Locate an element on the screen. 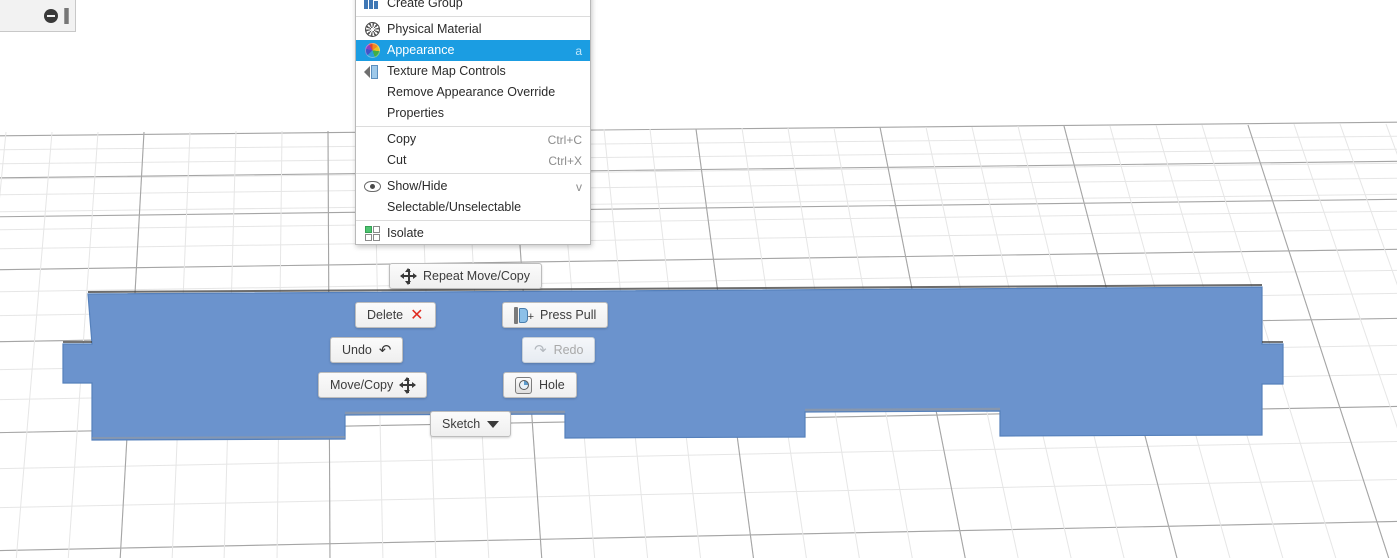  menu-item-label: Selectable/Unselectable is located at coordinates (454, 207).